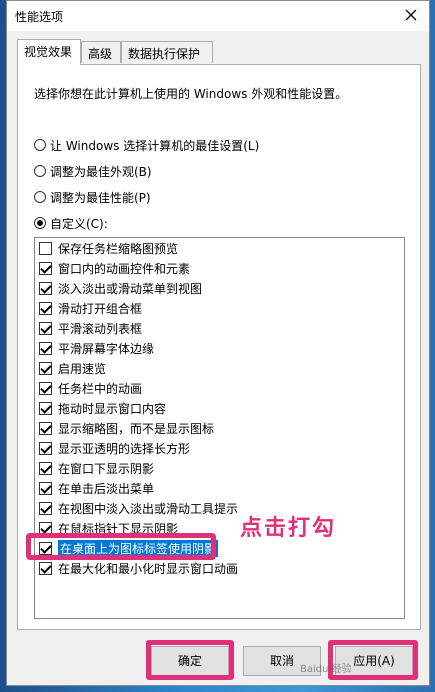 This screenshot has height=692, width=435. Describe the element at coordinates (326, 669) in the screenshot. I see `watermark: Baidu 经验` at that location.